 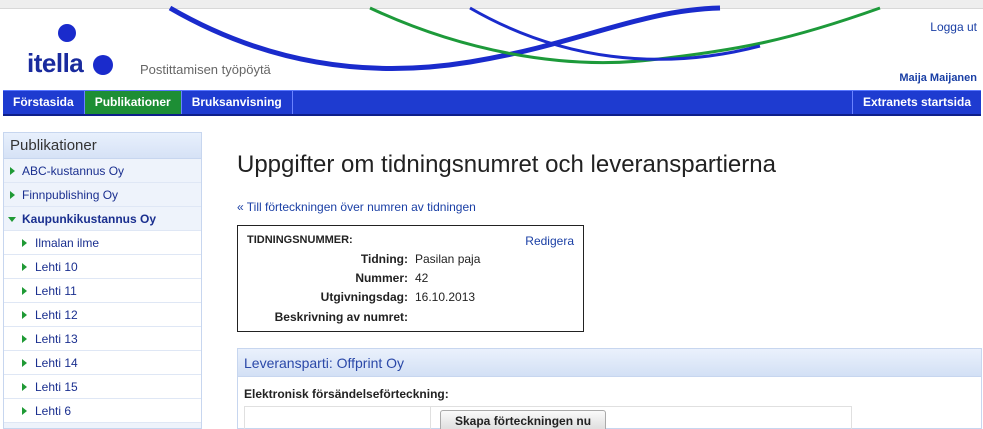 What do you see at coordinates (56, 339) in the screenshot?
I see `sidebar-item-label: Lehti 13` at bounding box center [56, 339].